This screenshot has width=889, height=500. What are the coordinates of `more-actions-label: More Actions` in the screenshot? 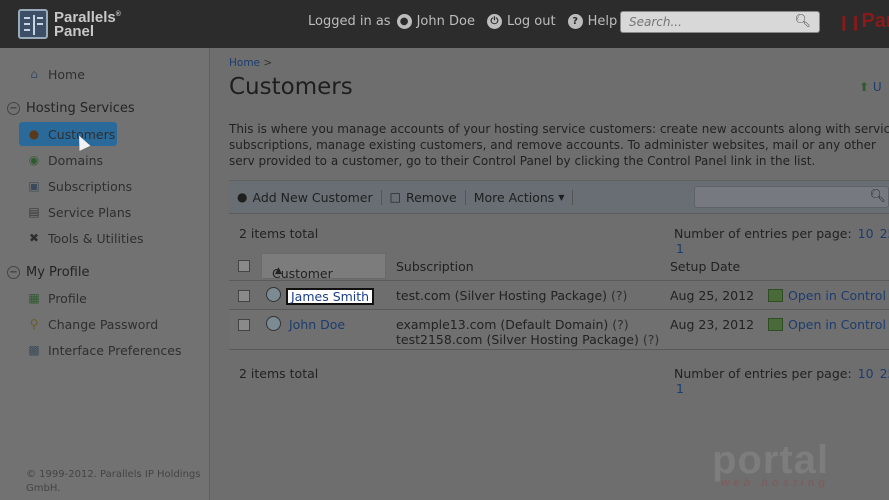 It's located at (514, 197).